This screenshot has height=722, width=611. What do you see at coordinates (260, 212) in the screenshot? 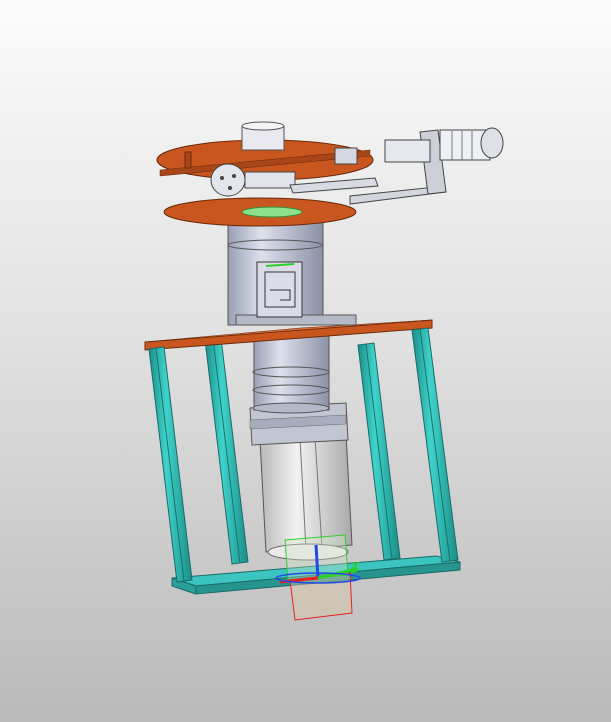
I see `lower-rotary-plate` at bounding box center [260, 212].